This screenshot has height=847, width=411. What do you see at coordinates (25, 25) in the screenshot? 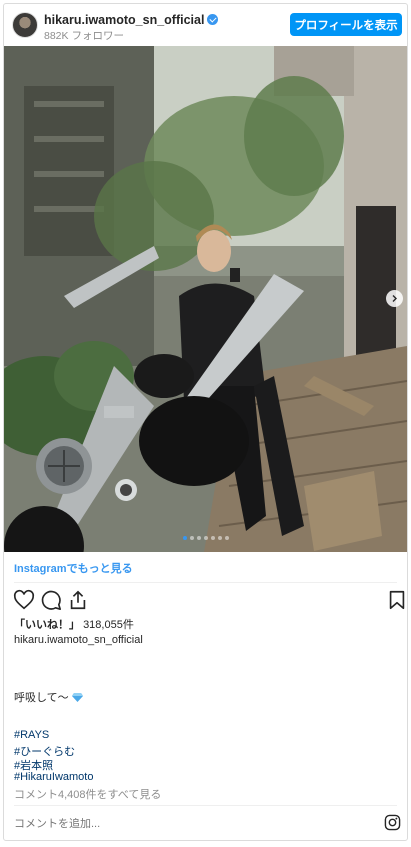
I see `avatar` at bounding box center [25, 25].